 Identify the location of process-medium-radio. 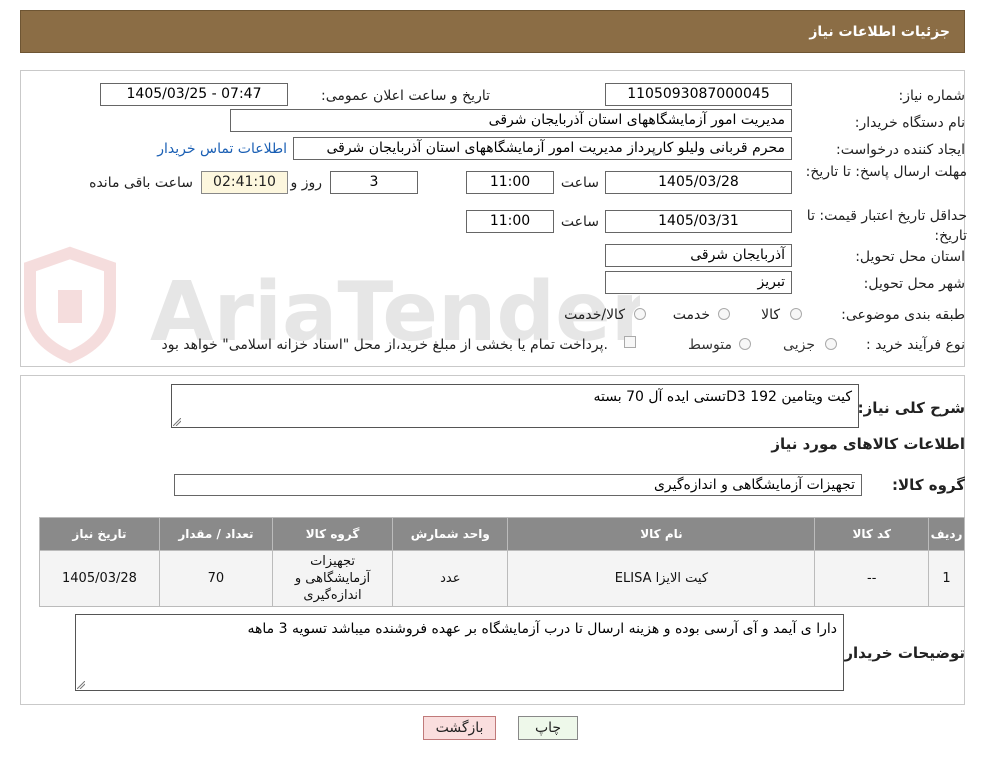
(745, 344).